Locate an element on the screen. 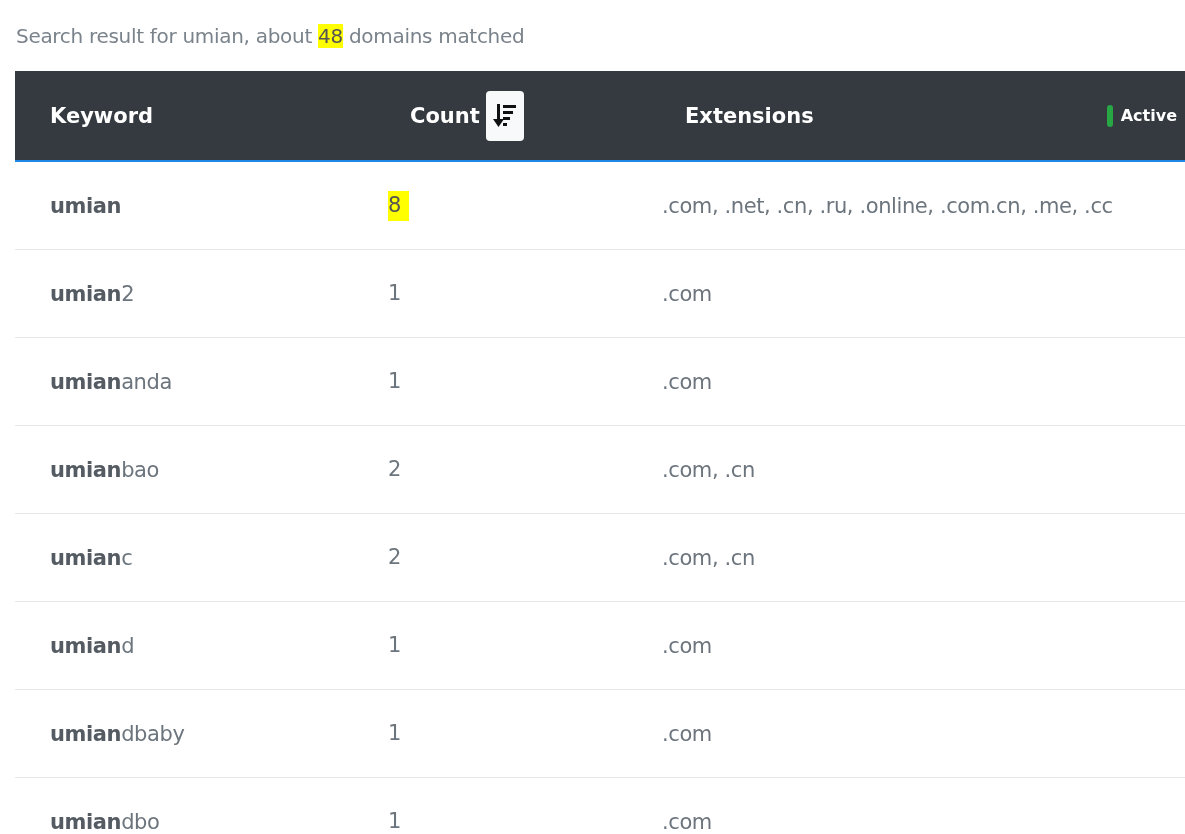 This screenshot has height=834, width=1185. sort-descending-icon is located at coordinates (504, 115).